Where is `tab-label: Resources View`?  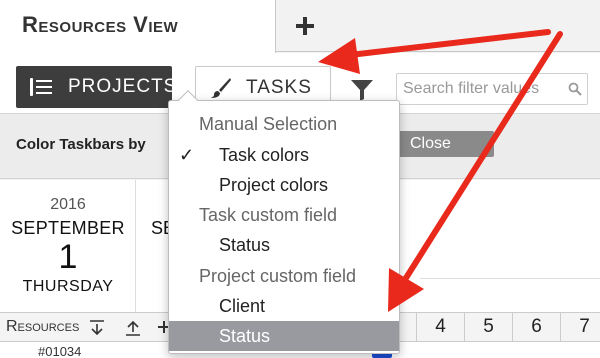
tab-label: Resources View is located at coordinates (100, 24).